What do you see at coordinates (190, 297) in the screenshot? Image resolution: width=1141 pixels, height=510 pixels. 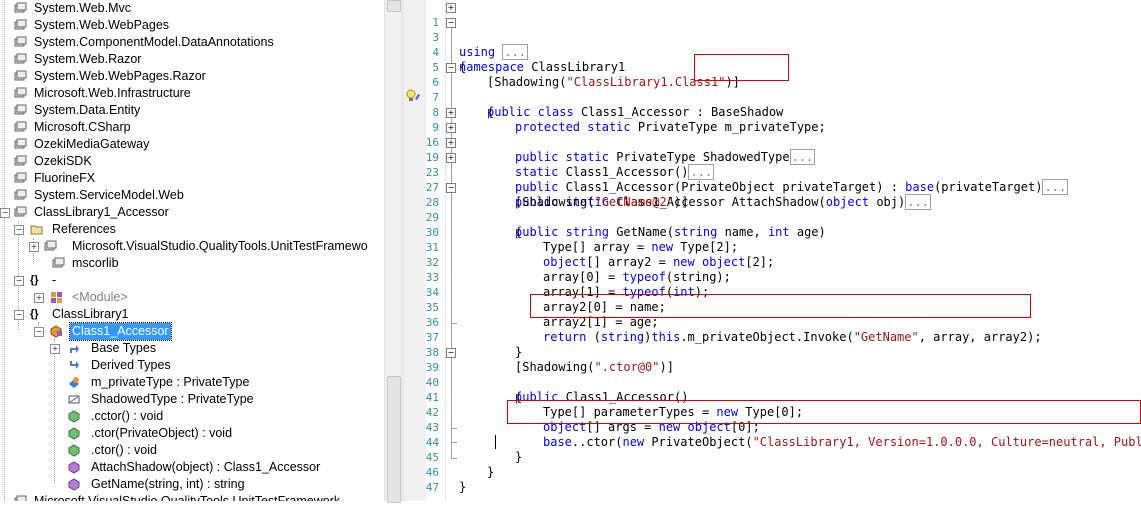 I see `tree-item-module: + <Module>` at bounding box center [190, 297].